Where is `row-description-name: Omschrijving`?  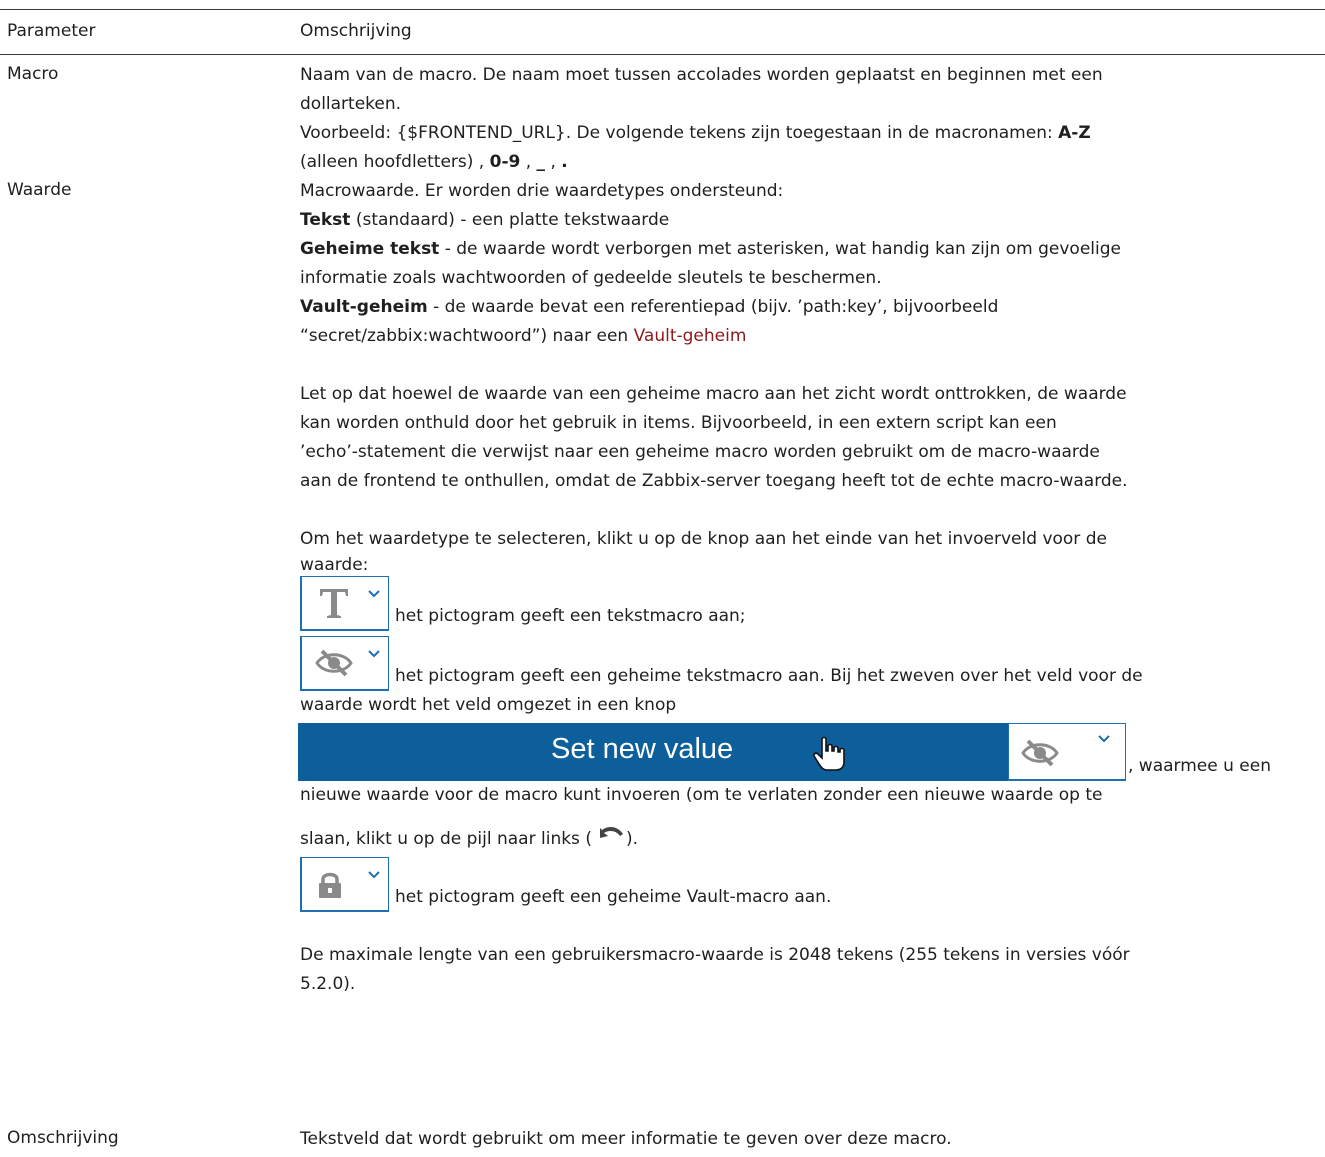
row-description-name: Omschrijving is located at coordinates (63, 1138).